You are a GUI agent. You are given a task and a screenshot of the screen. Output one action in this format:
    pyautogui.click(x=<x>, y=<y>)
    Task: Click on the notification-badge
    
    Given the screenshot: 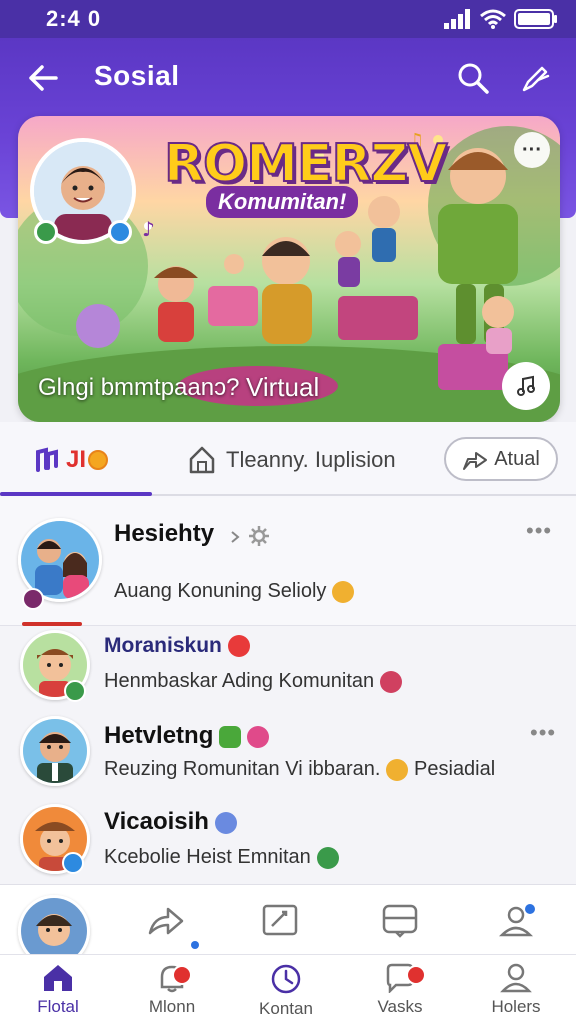 What is the action you would take?
    pyautogui.click(x=182, y=975)
    